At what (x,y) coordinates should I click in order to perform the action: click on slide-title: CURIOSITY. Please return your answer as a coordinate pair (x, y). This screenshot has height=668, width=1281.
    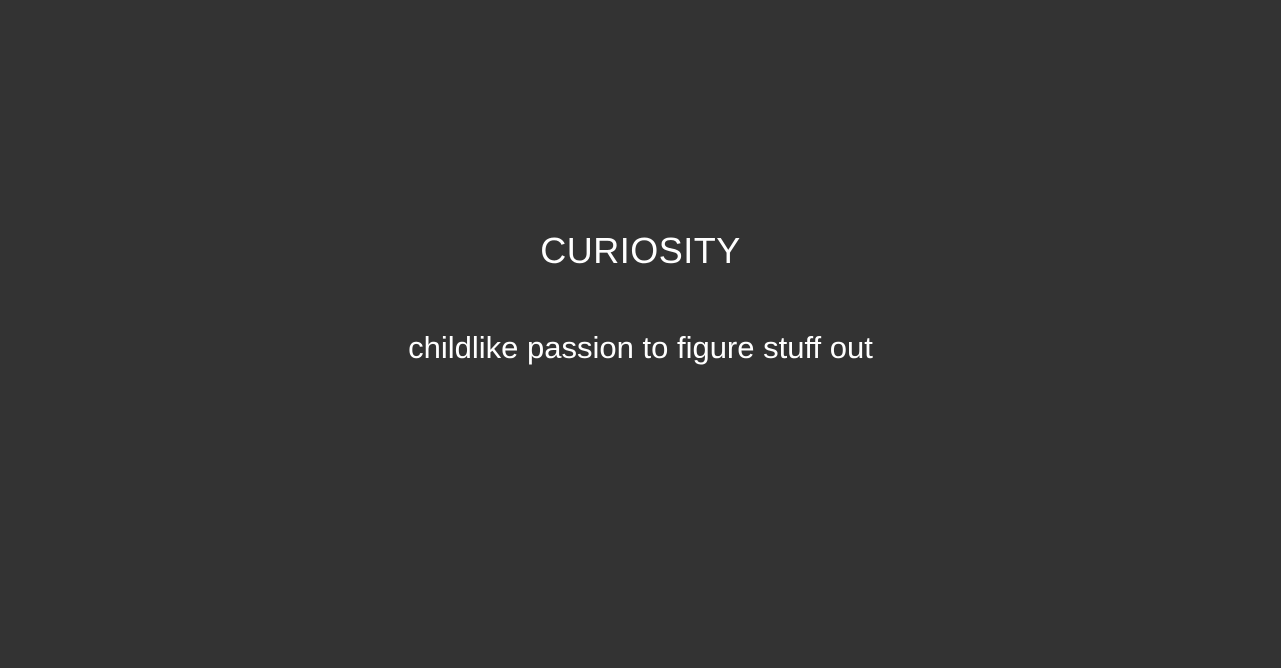
    Looking at the image, I should click on (640, 250).